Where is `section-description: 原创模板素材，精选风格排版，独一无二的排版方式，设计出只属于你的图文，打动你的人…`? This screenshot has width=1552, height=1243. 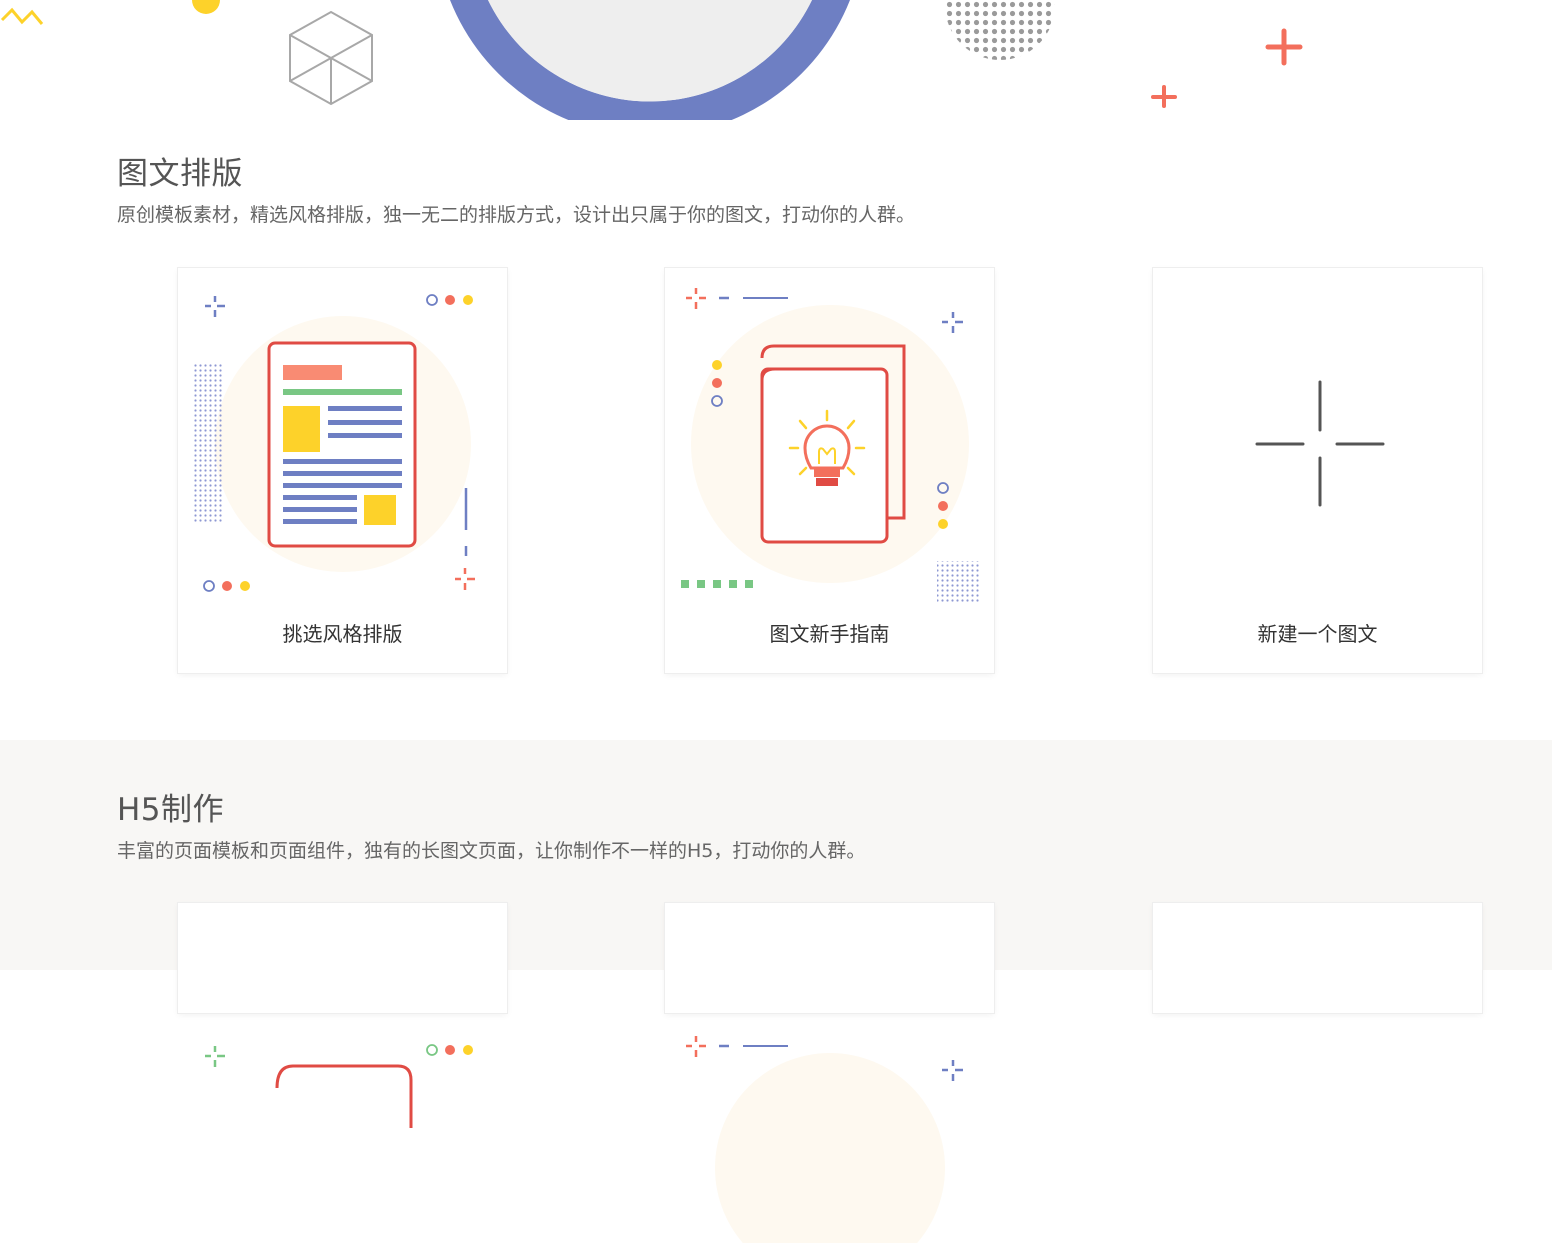 section-description: 原创模板素材，精选风格排版，独一无二的排版方式，设计出只属于你的图文，打动你的人… is located at coordinates (516, 215).